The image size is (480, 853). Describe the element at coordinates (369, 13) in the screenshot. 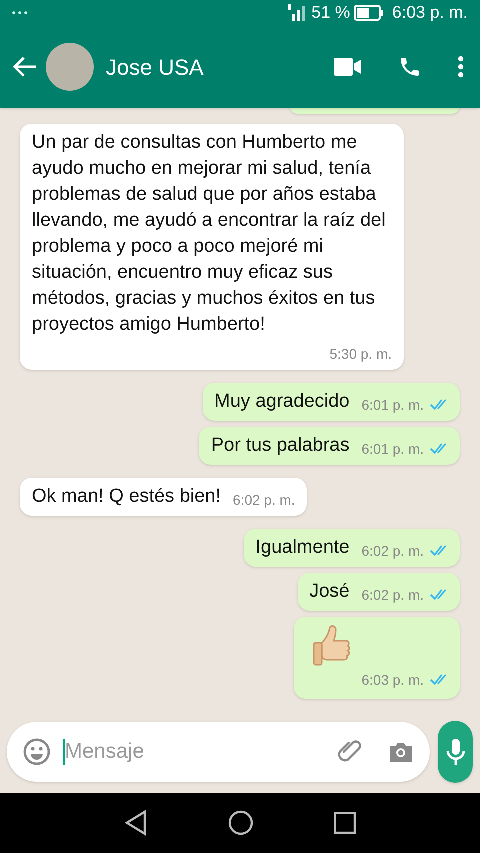

I see `battery-icon` at that location.